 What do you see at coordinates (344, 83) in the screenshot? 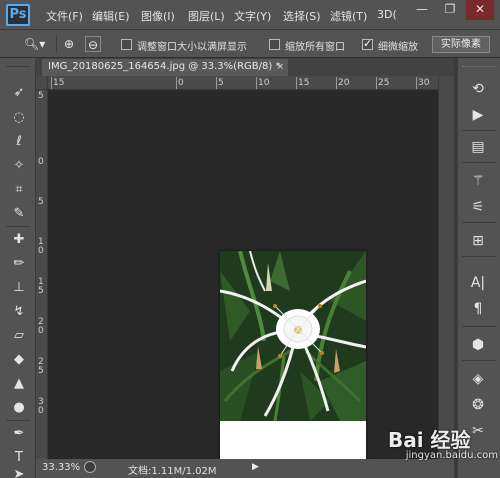
I see `ruler-label: 20` at bounding box center [344, 83].